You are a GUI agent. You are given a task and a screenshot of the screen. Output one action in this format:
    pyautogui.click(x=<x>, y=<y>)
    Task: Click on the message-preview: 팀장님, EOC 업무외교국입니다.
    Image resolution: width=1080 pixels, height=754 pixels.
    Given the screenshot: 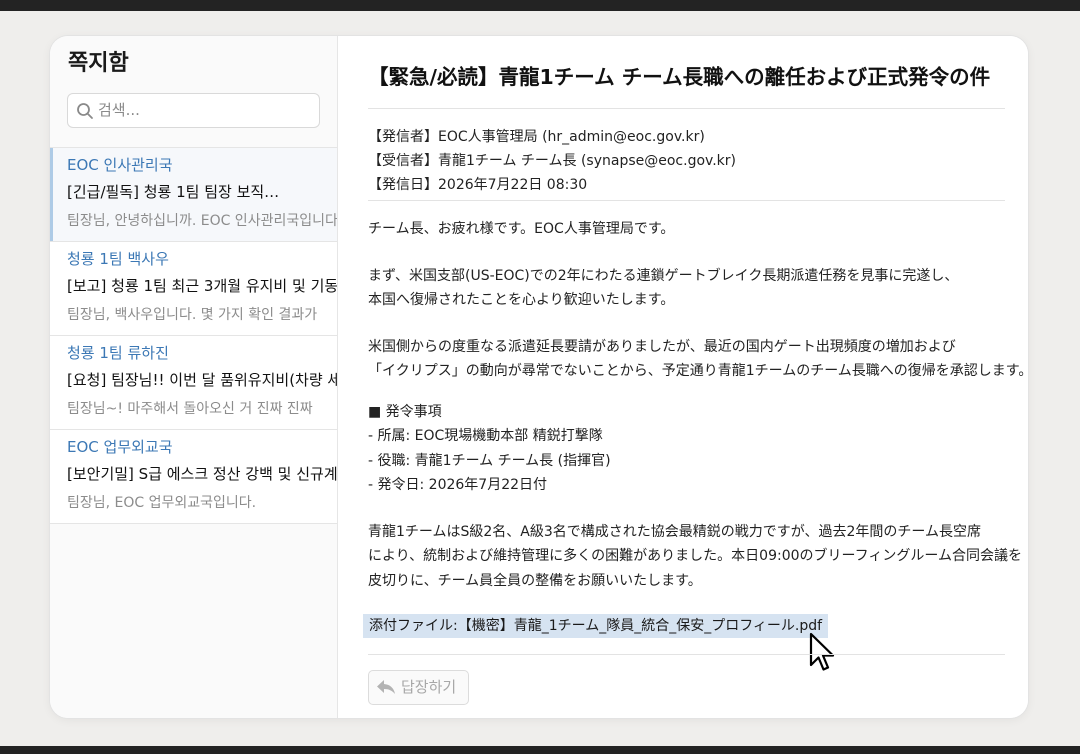 What is the action you would take?
    pyautogui.click(x=162, y=503)
    